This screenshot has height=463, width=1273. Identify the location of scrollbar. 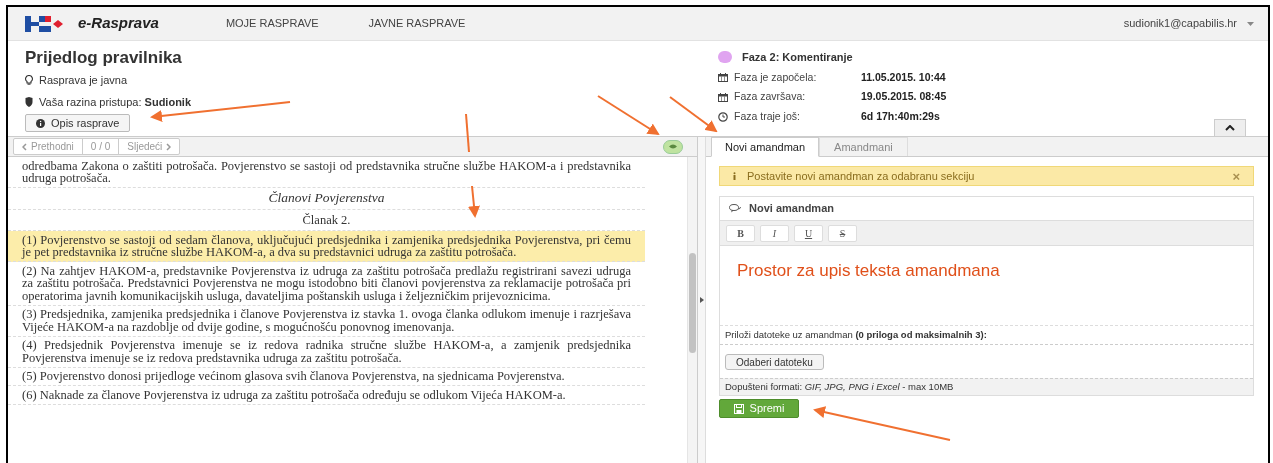
(692, 310).